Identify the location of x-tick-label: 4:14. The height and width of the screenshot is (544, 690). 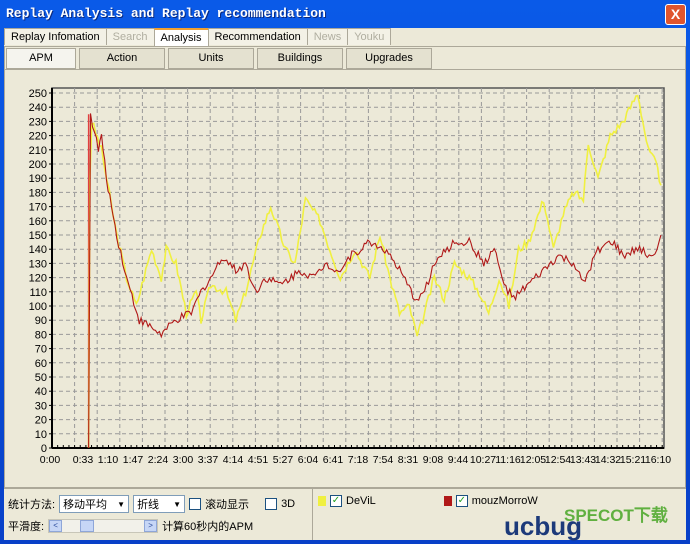
(233, 460).